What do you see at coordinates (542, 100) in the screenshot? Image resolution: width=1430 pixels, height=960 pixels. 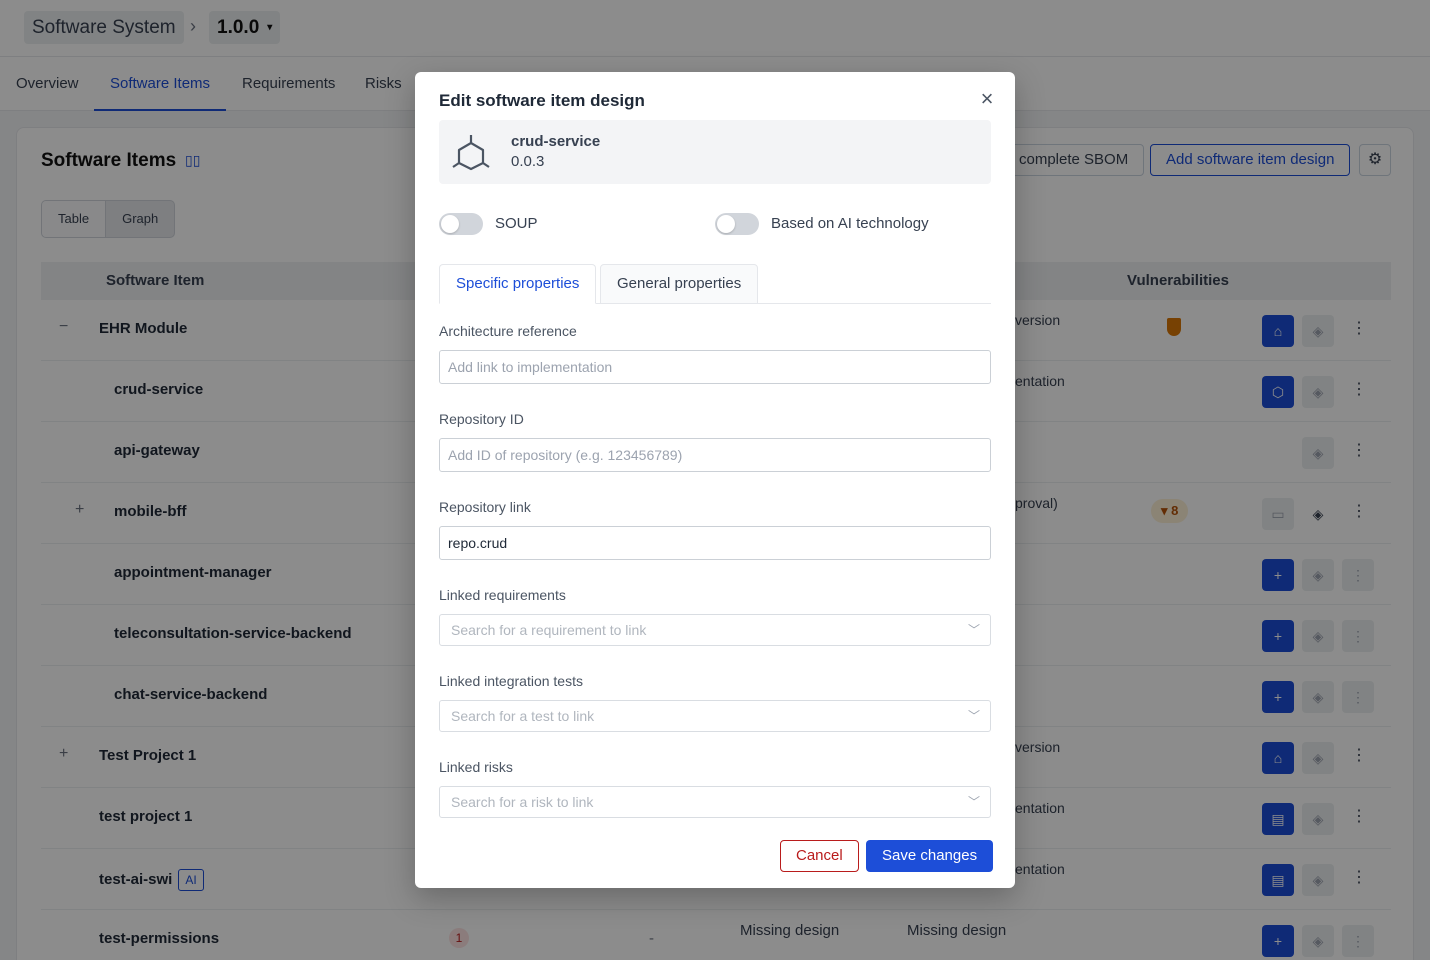 I see `modal-title: Edit software item design` at bounding box center [542, 100].